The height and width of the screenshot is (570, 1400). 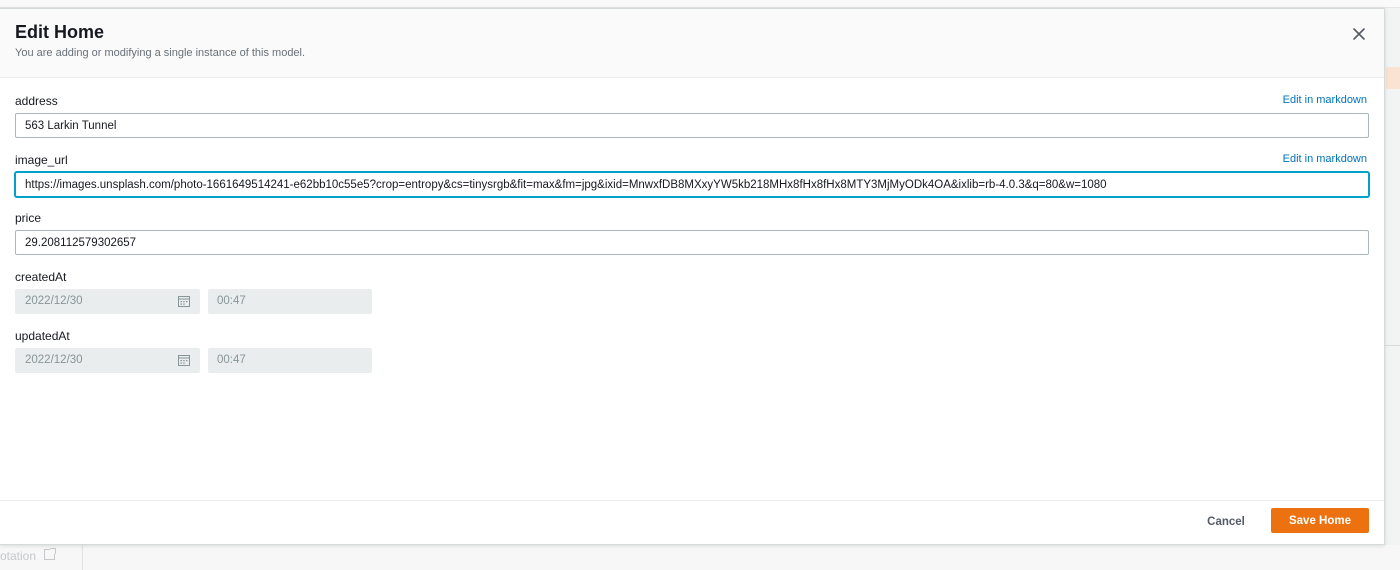 What do you see at coordinates (1320, 520) in the screenshot?
I see `save-home-button: Save Home` at bounding box center [1320, 520].